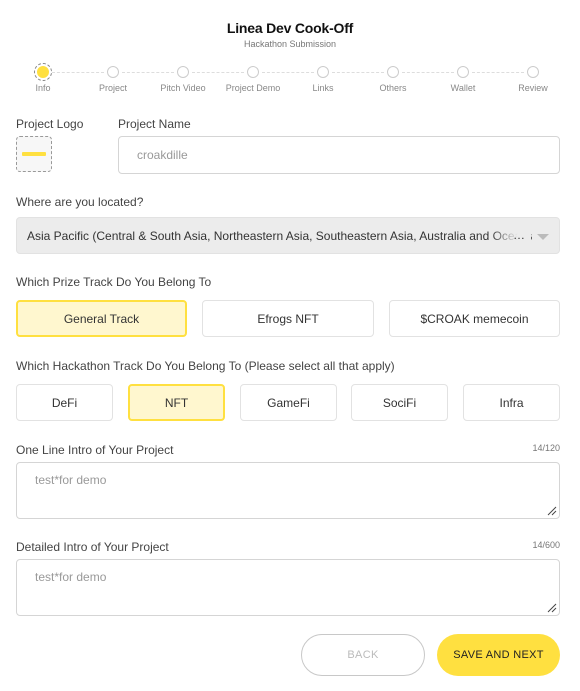 The height and width of the screenshot is (691, 580). What do you see at coordinates (463, 88) in the screenshot?
I see `step-label: Wallet` at bounding box center [463, 88].